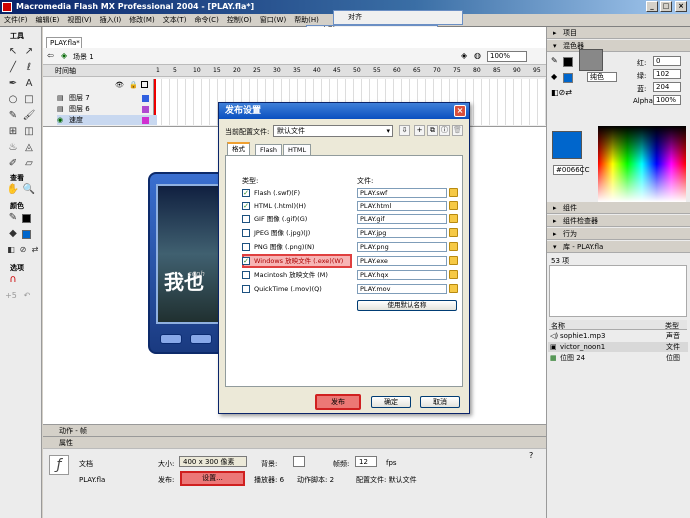 This screenshot has width=690, height=518. Describe the element at coordinates (618, 33) in the screenshot. I see `panel-header-items: 项目` at that location.